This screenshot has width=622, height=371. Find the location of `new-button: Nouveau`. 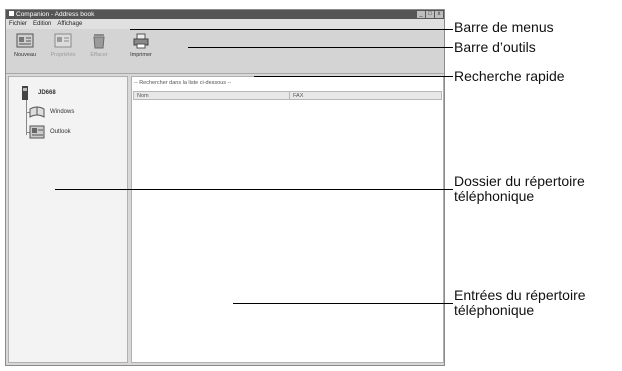

new-button: Nouveau is located at coordinates (25, 51).